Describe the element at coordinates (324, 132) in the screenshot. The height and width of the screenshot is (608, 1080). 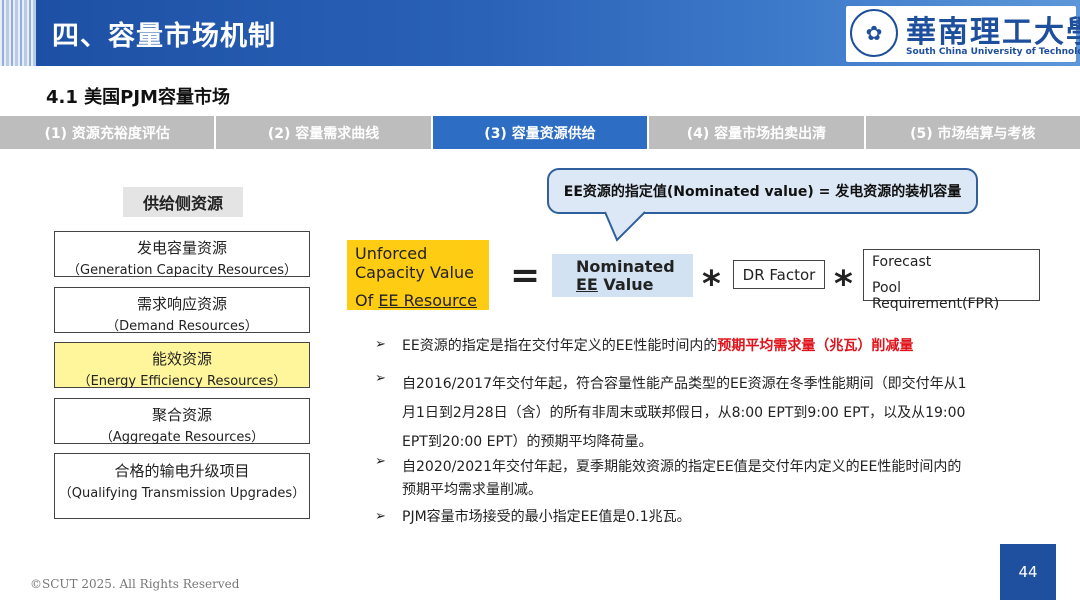
I see `tab-demand-curve: (2) 容量需求曲线` at that location.